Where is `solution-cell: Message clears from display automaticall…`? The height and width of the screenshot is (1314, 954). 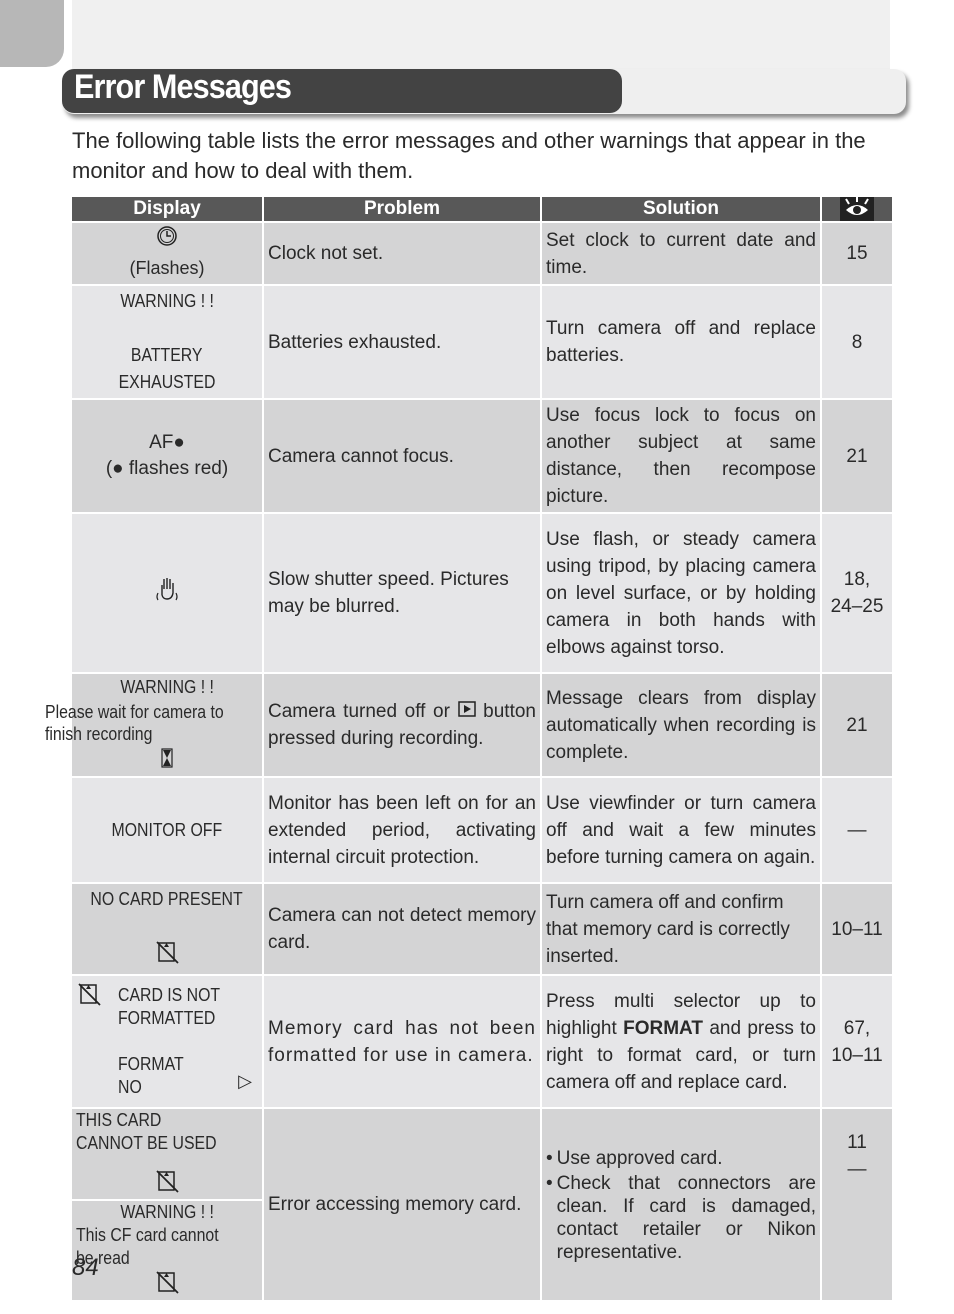 solution-cell: Message clears from display automaticall… is located at coordinates (681, 725).